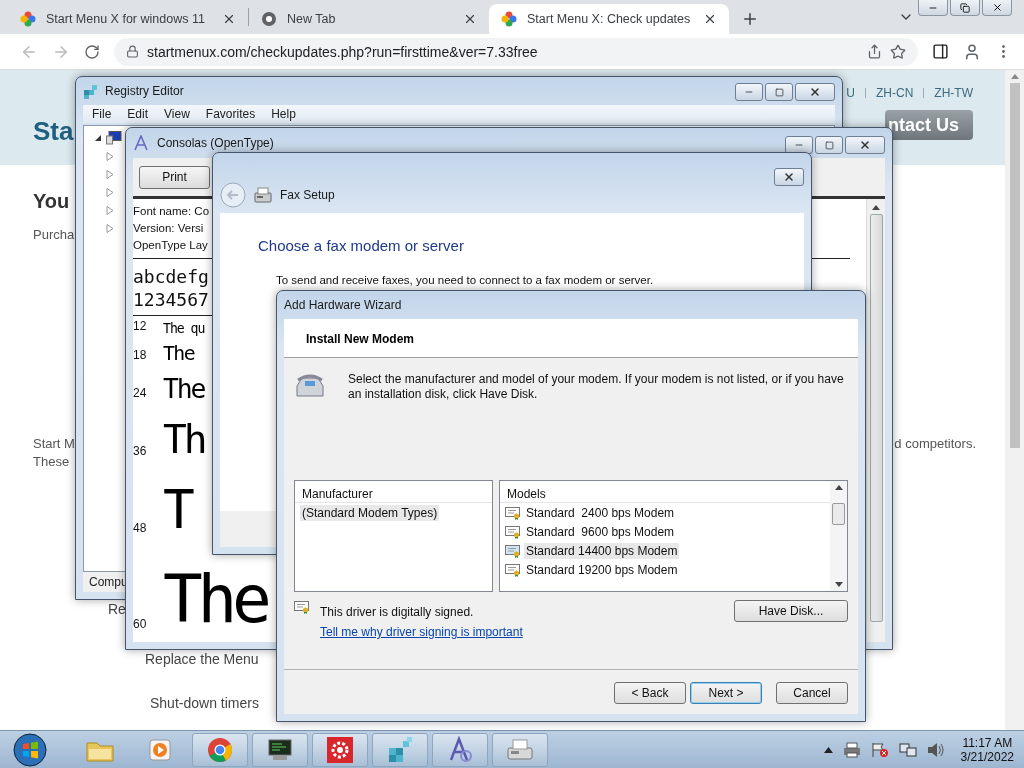 The height and width of the screenshot is (768, 1024). Describe the element at coordinates (54, 443) in the screenshot. I see `paragraph-text: Start M` at that location.